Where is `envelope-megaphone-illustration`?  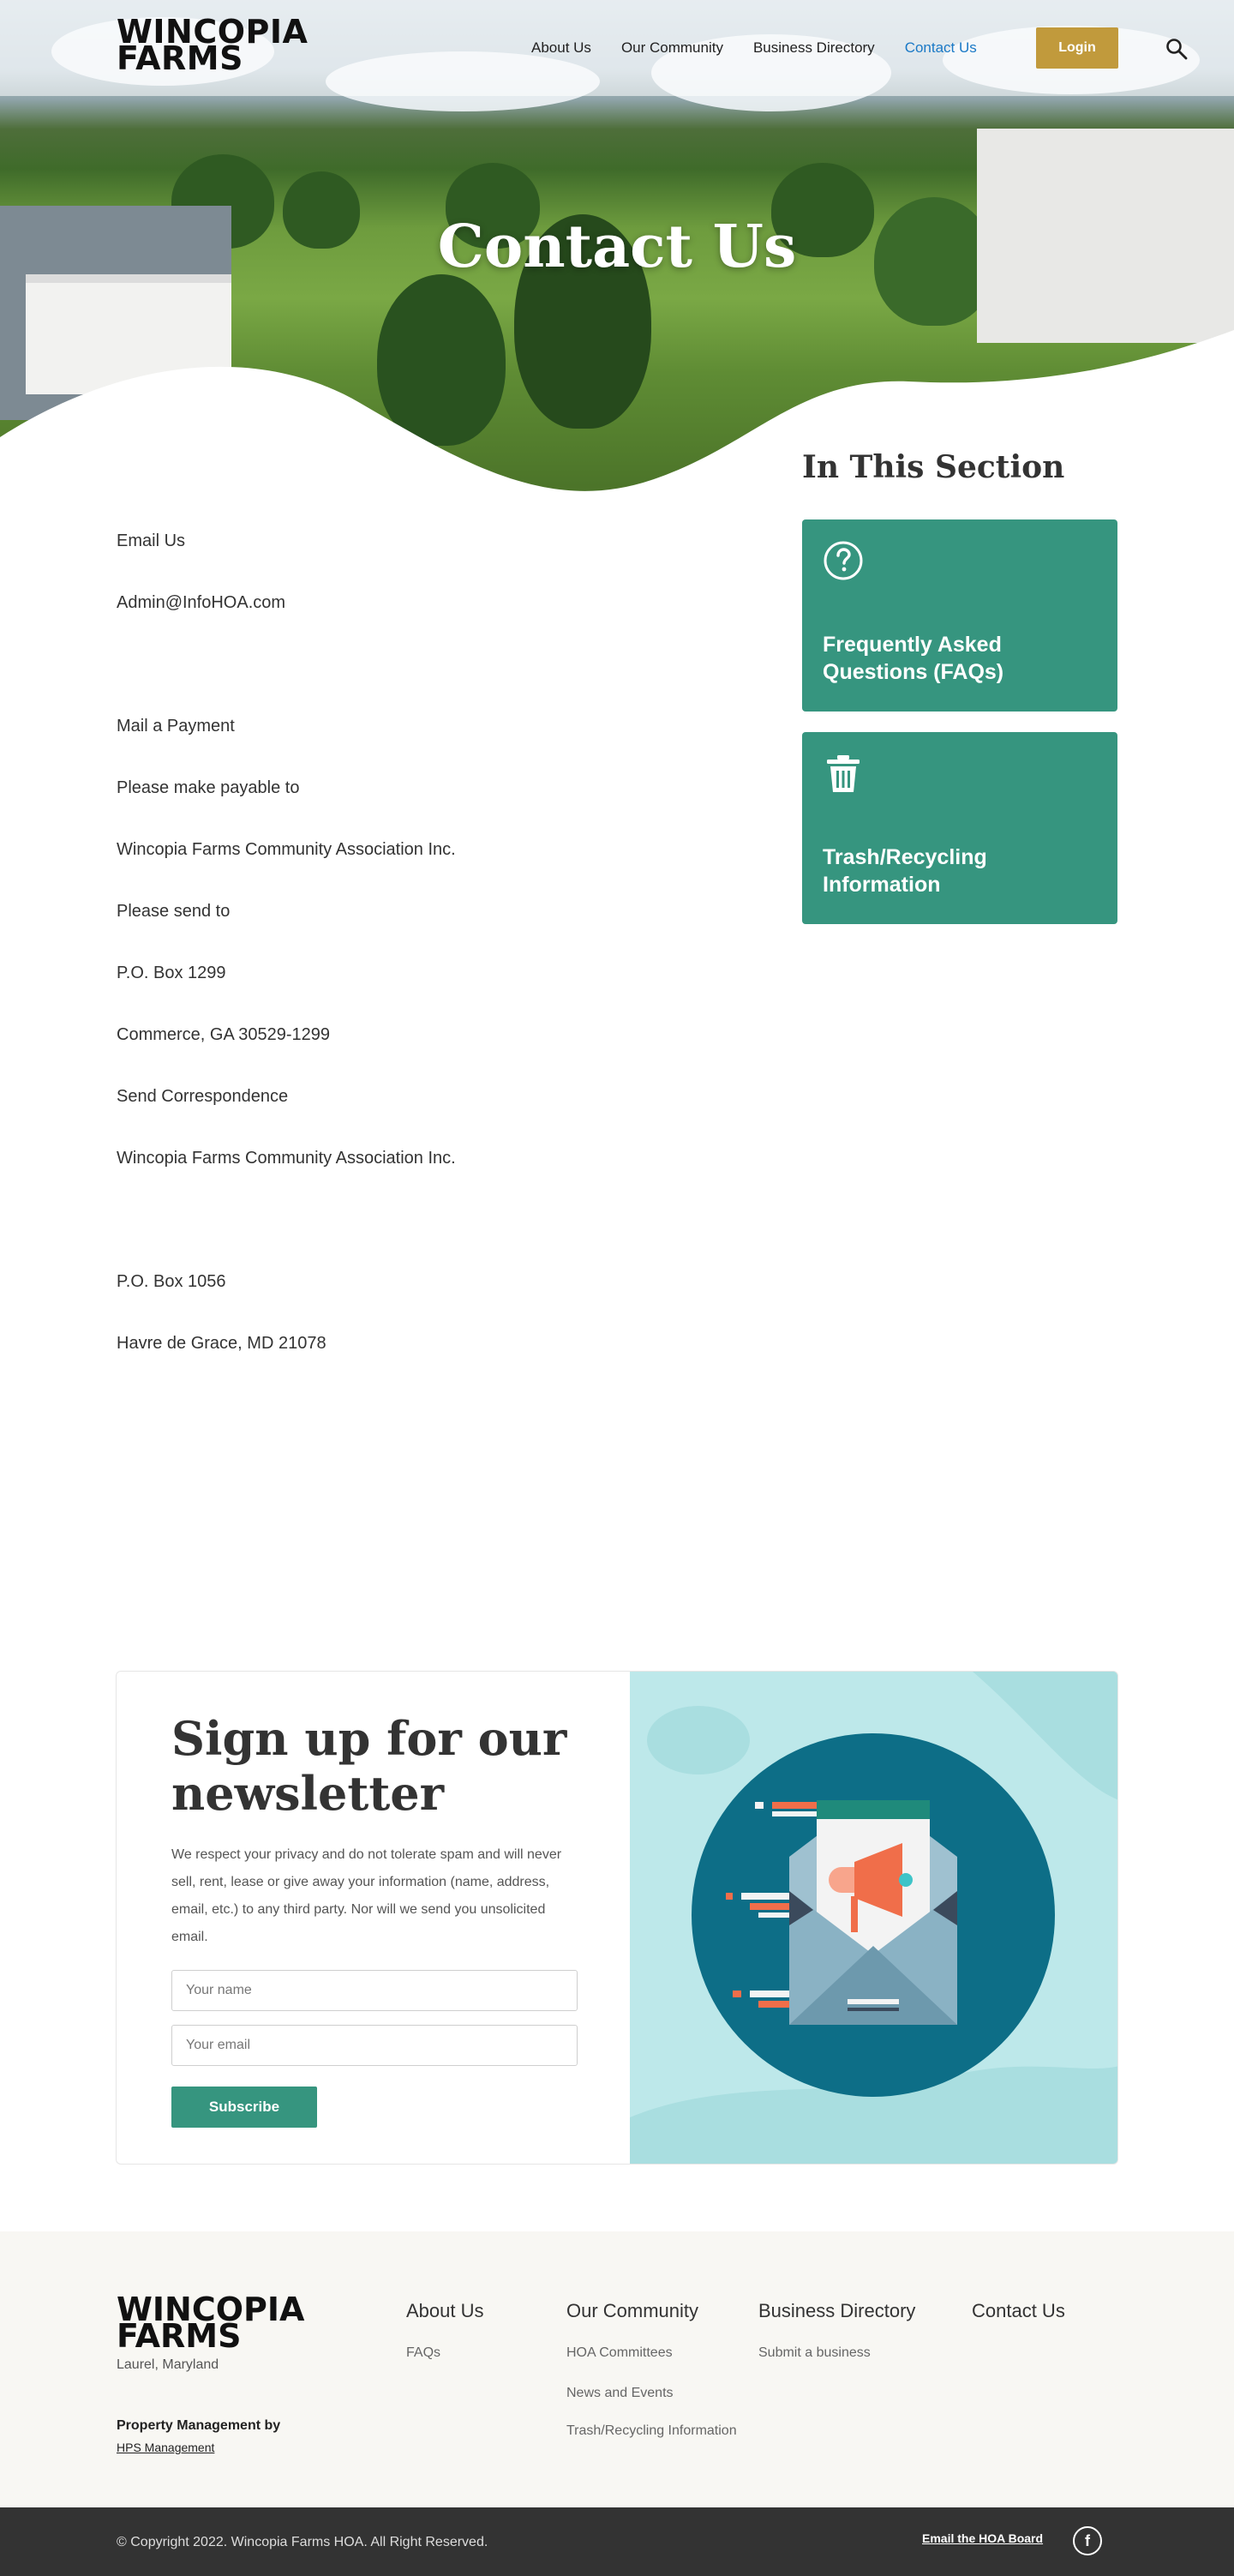
envelope-megaphone-illustration is located at coordinates (873, 1918).